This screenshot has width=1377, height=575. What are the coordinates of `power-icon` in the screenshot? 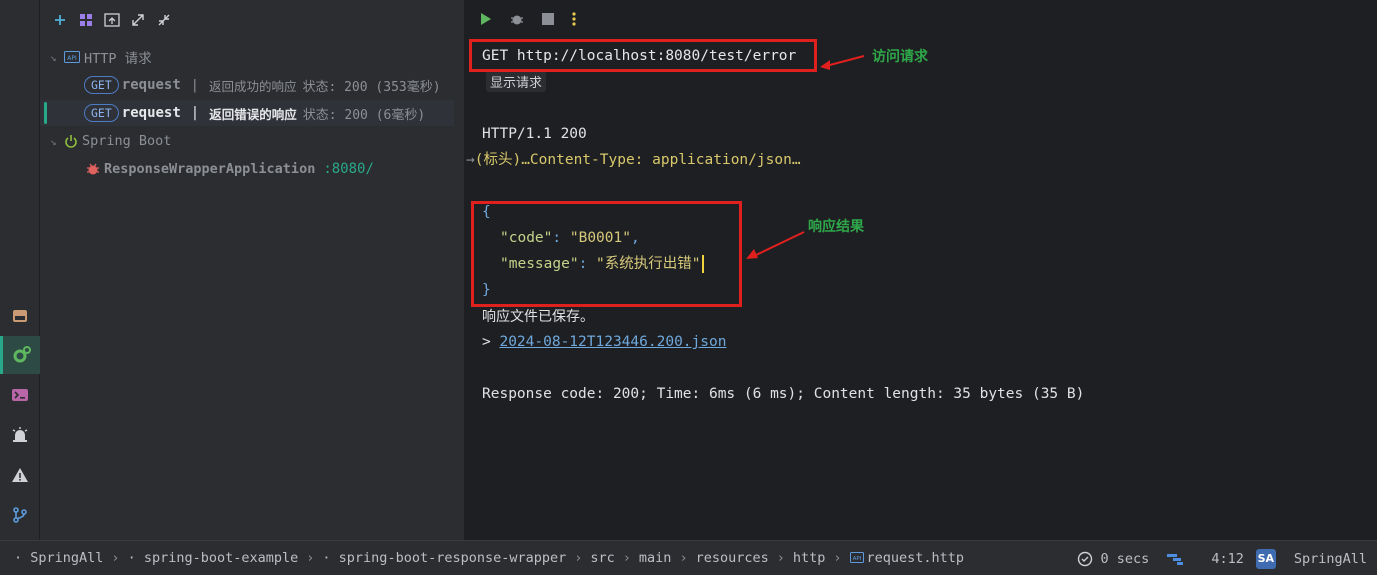 It's located at (71, 141).